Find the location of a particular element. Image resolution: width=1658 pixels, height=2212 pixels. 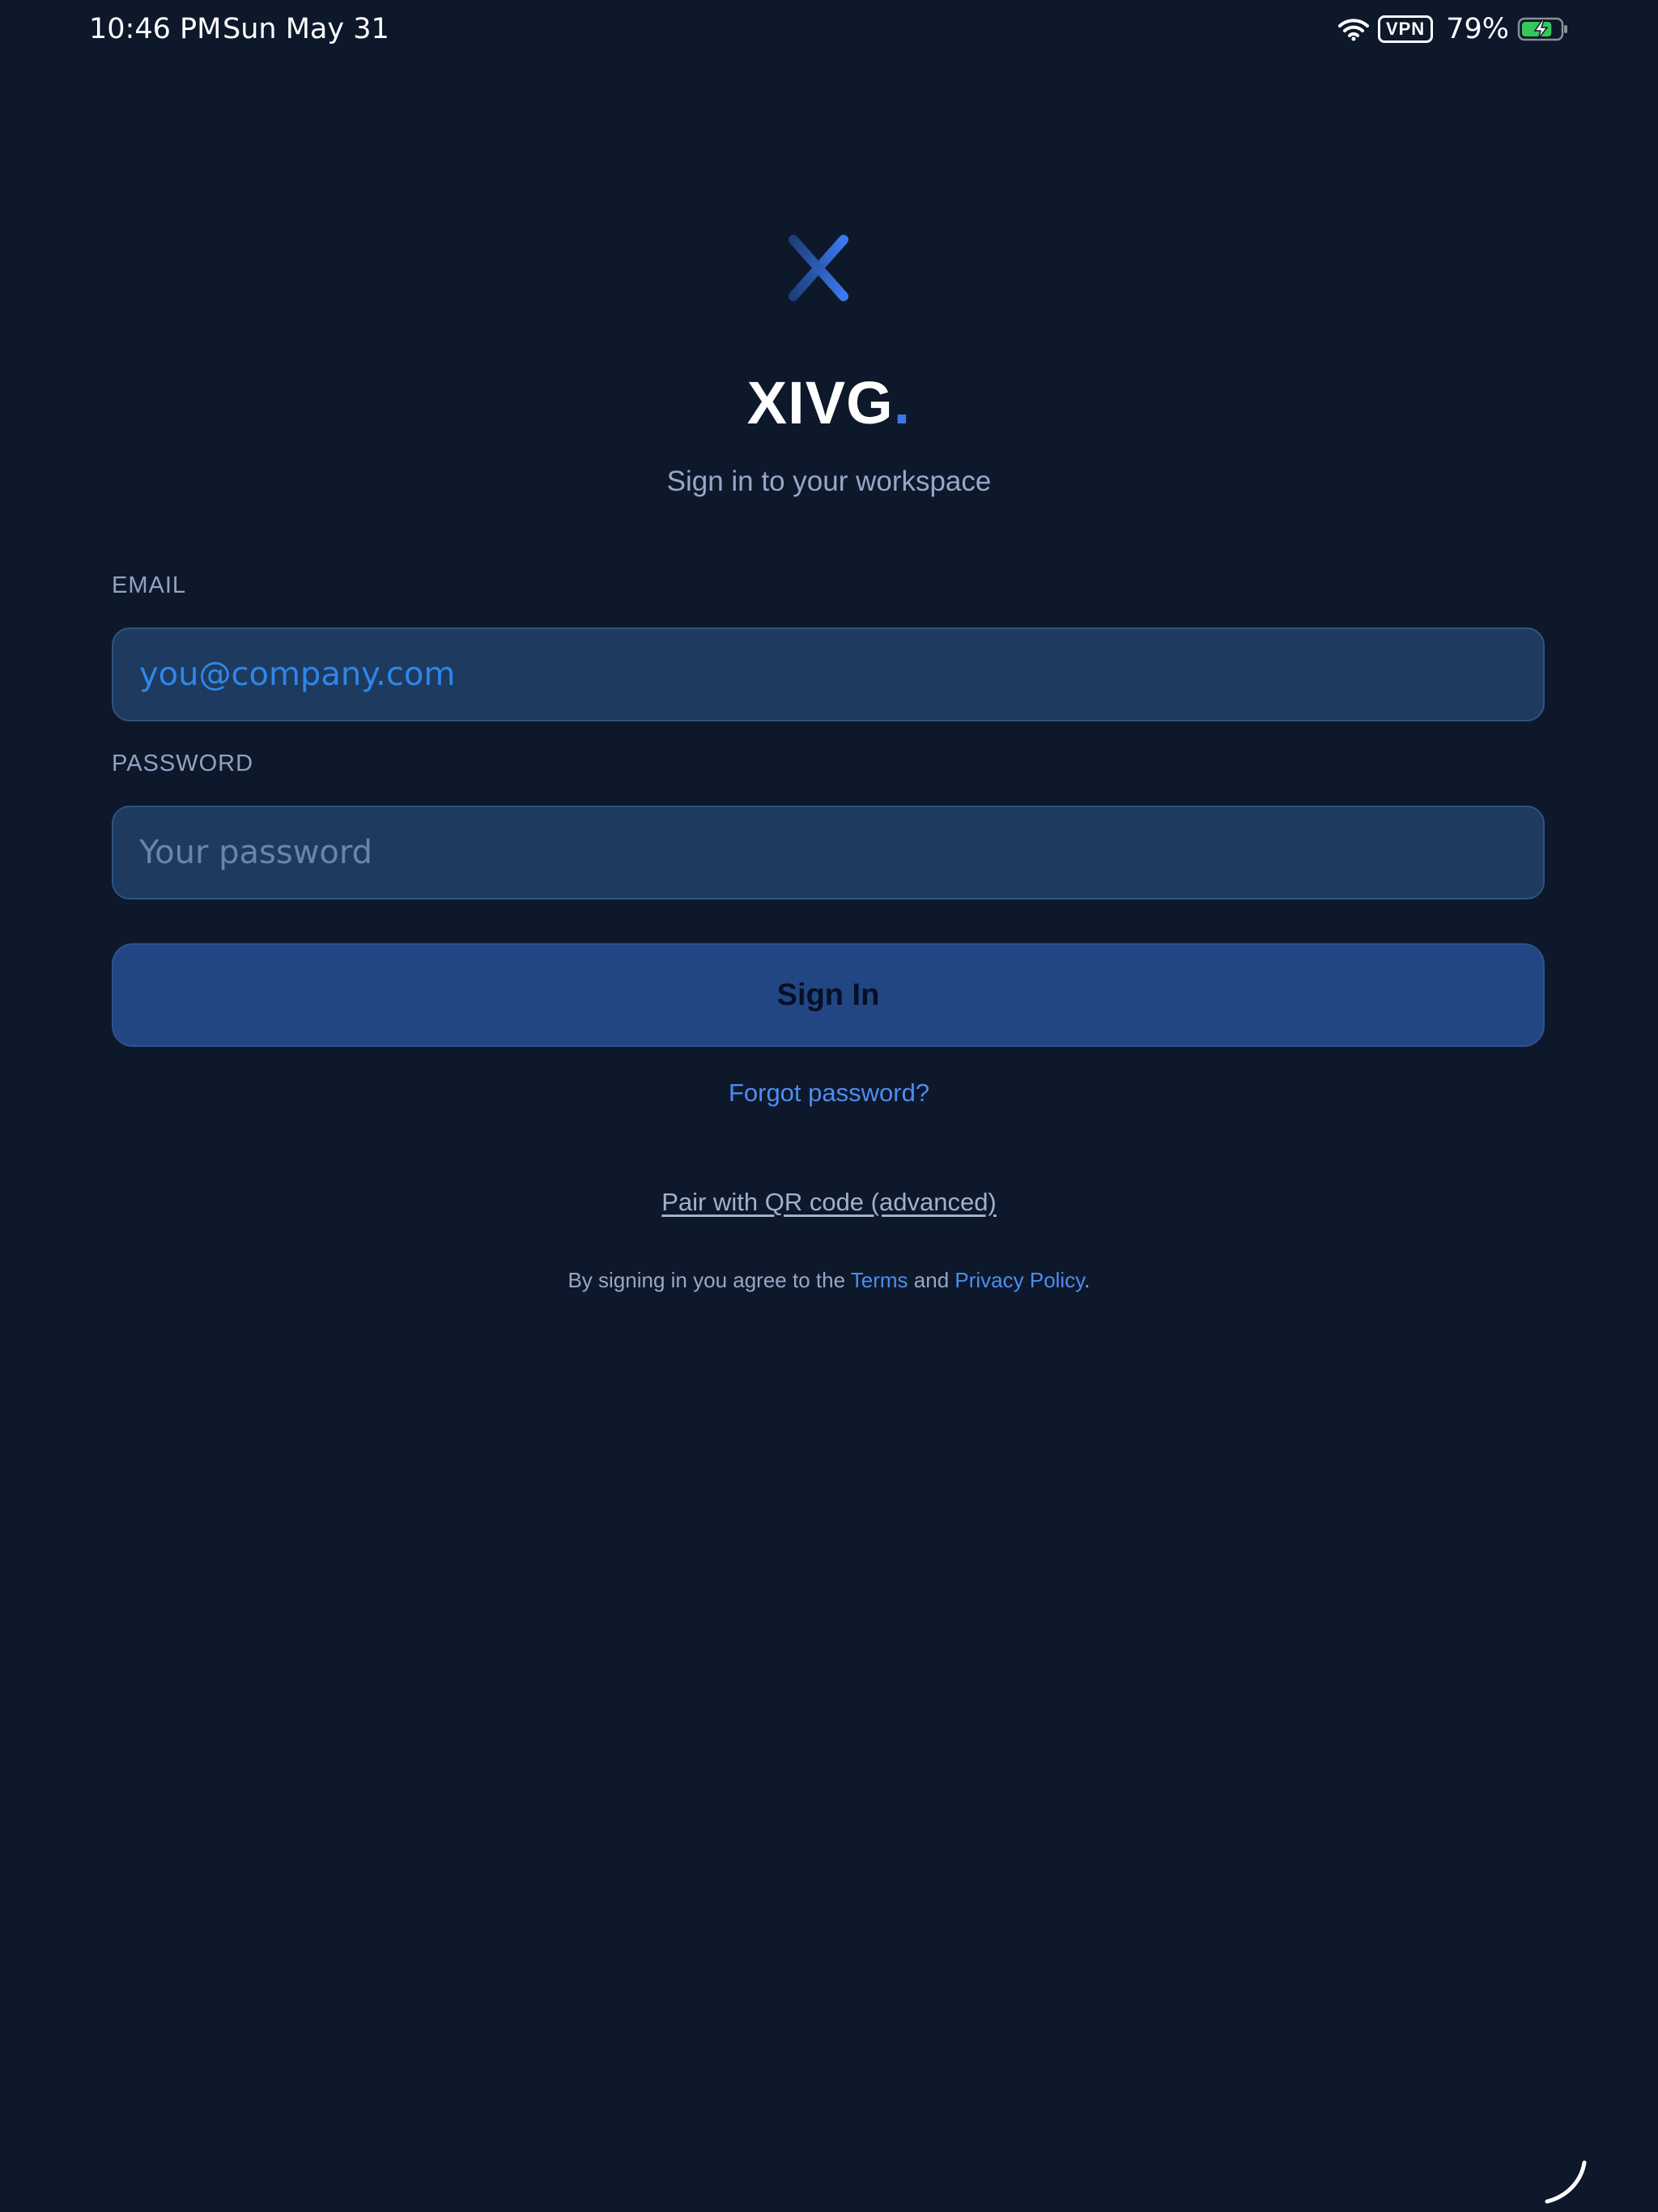

legal-prefix: By signing in you agree to the is located at coordinates (709, 1280).